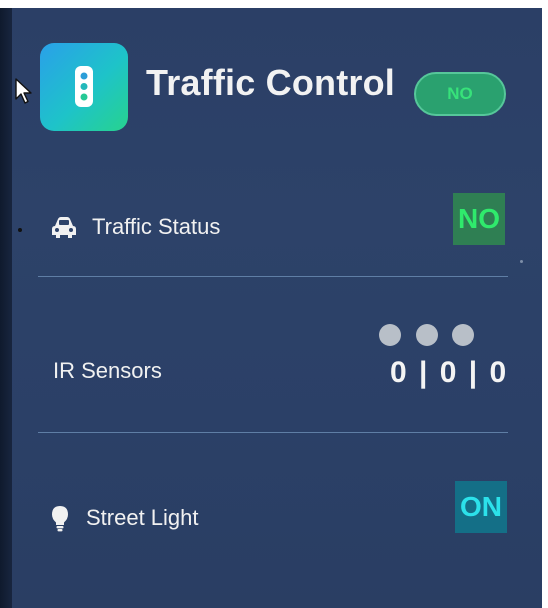  Describe the element at coordinates (60, 519) in the screenshot. I see `lightbulb-icon` at that location.